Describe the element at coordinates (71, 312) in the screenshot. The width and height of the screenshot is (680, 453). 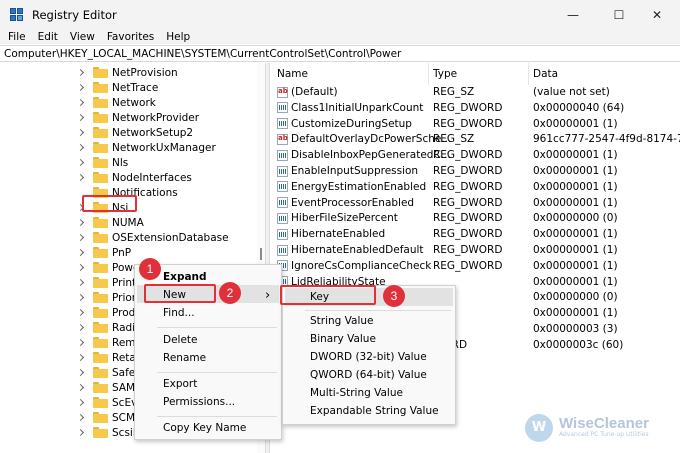
I see `tree-item: Produ` at that location.